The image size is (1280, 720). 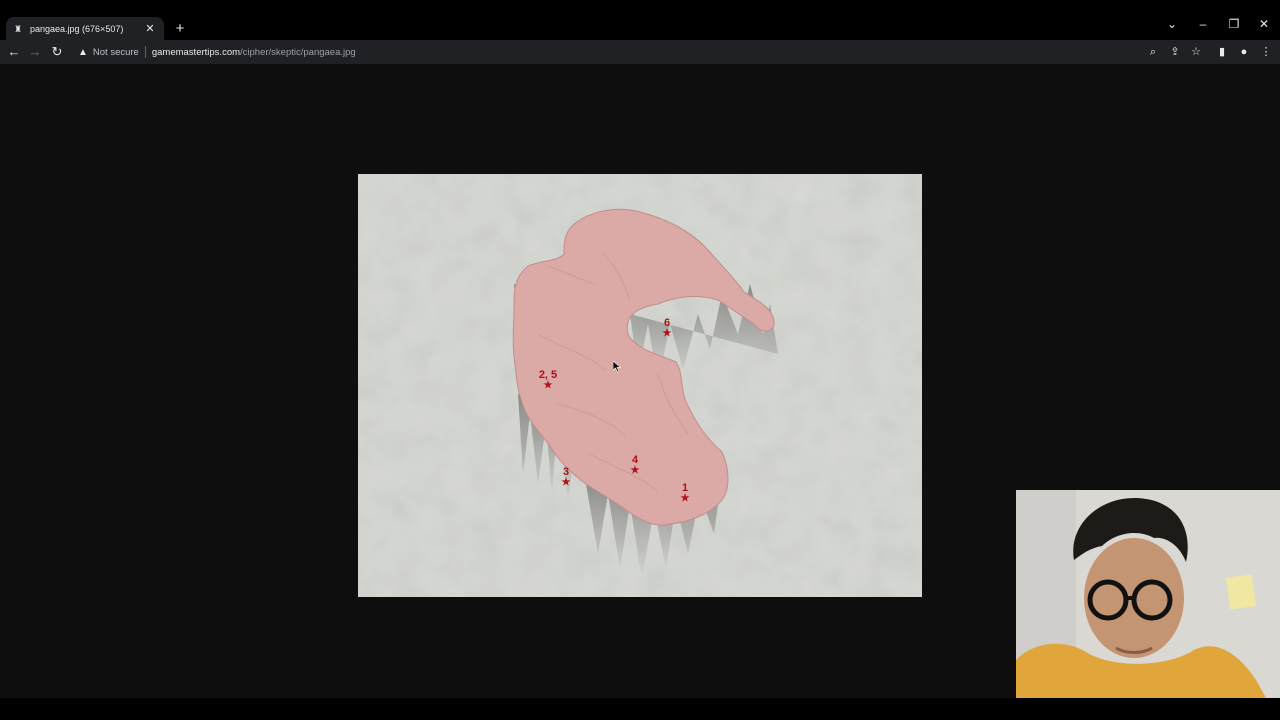 I want to click on bottom-bar, so click(x=640, y=709).